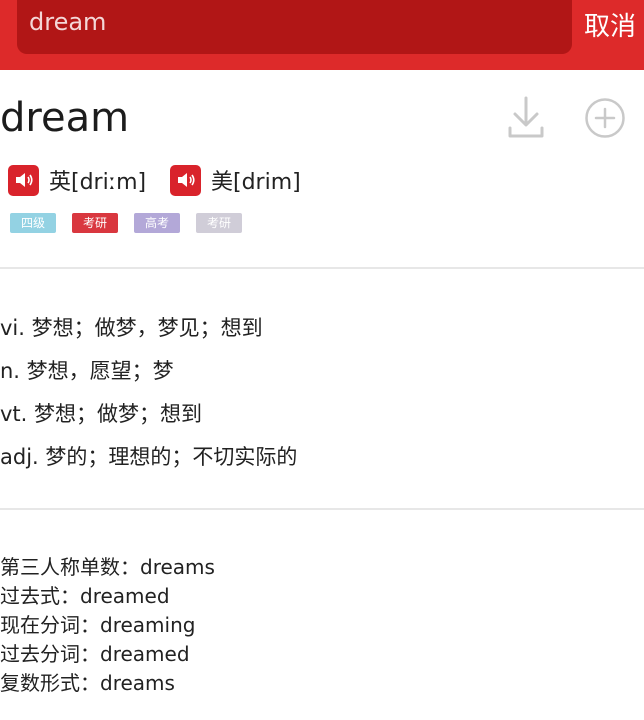 The height and width of the screenshot is (720, 644). I want to click on word-form: 第三人称单数：dreams, so click(107, 567).